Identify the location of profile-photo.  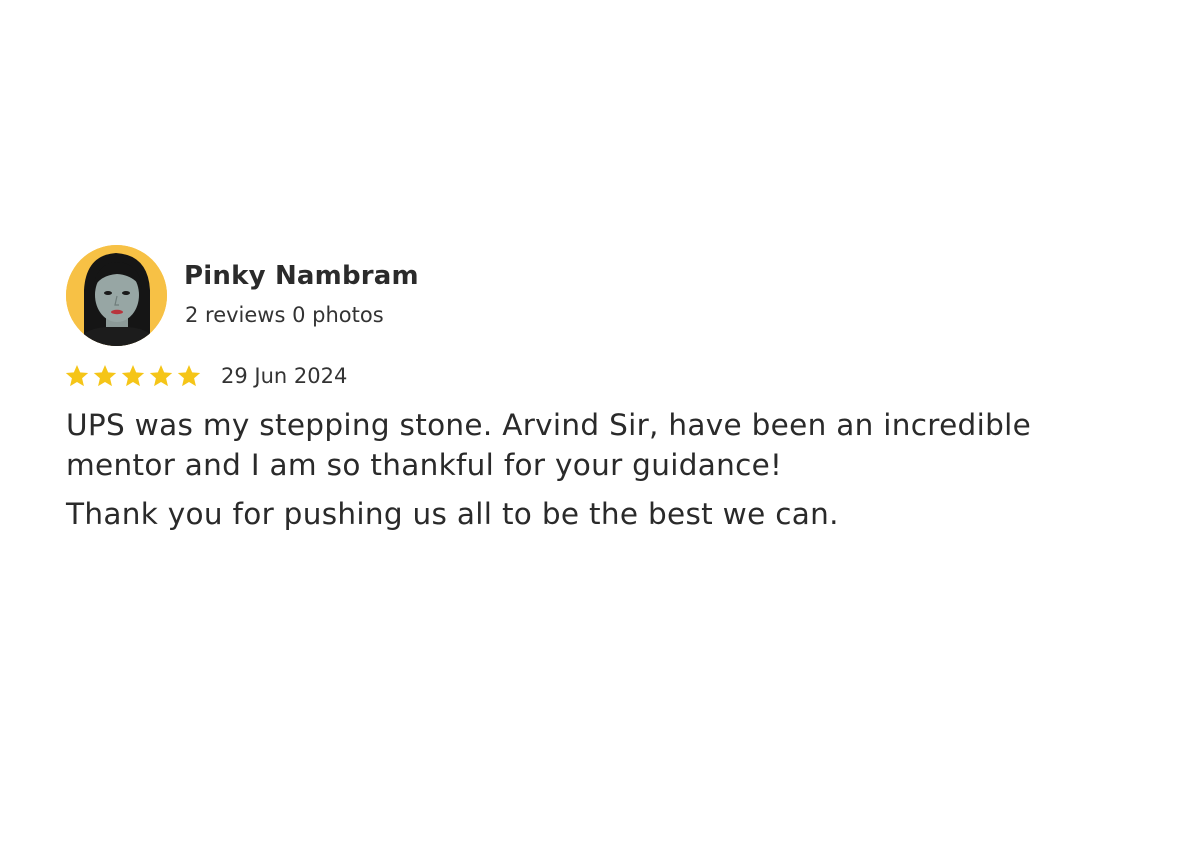
(116, 295).